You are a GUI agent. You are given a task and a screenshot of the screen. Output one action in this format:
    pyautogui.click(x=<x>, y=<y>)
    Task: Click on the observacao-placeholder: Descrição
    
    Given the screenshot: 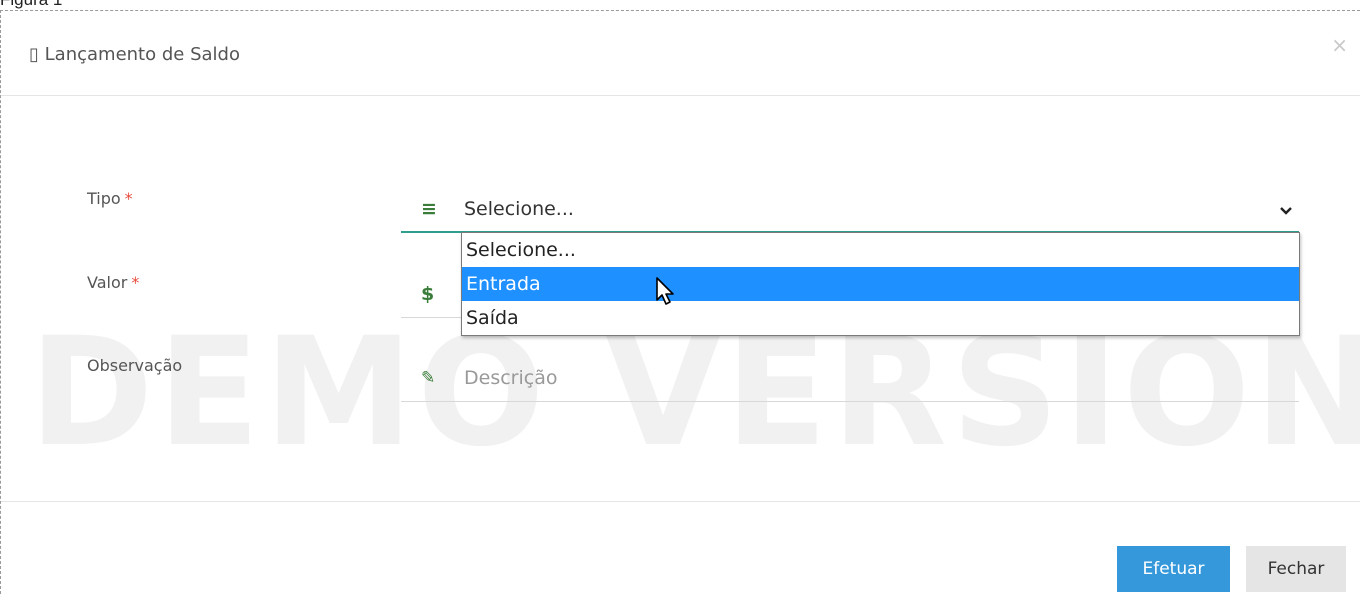 What is the action you would take?
    pyautogui.click(x=511, y=378)
    